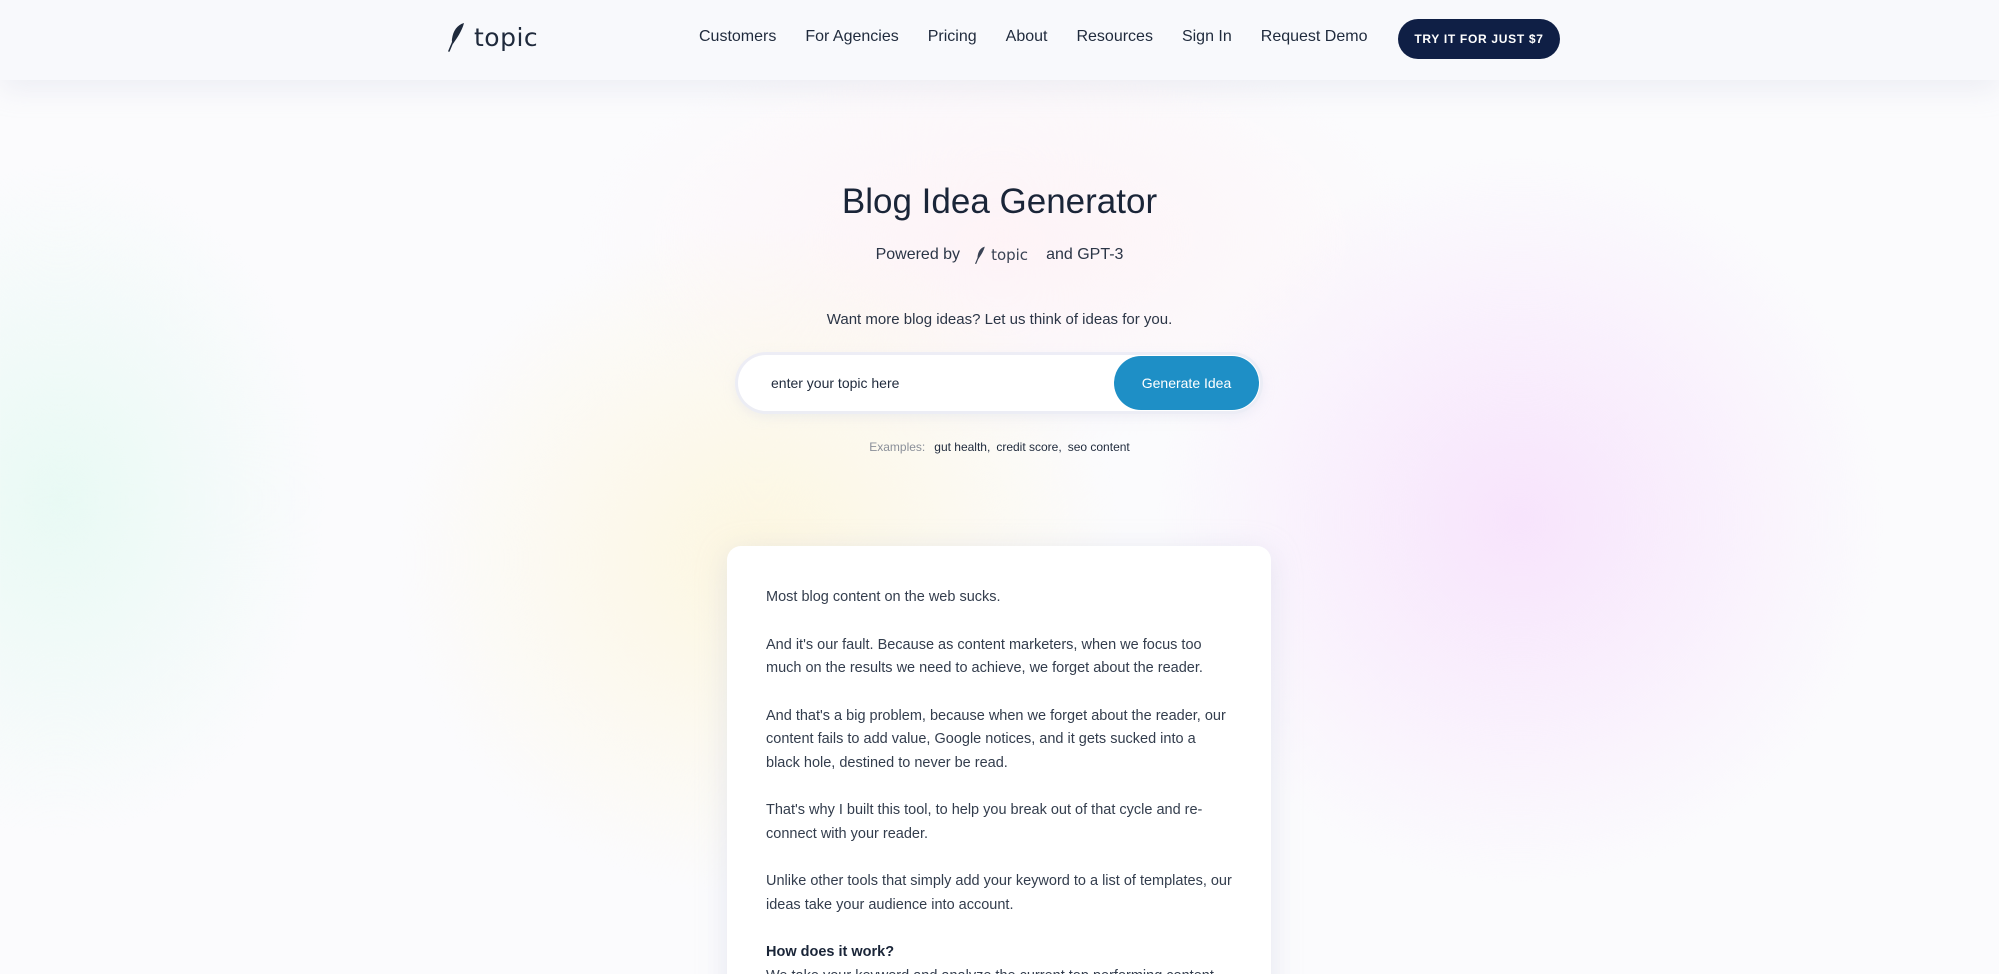 Image resolution: width=1999 pixels, height=974 pixels. I want to click on generate-idea-button: Generate Idea, so click(1186, 383).